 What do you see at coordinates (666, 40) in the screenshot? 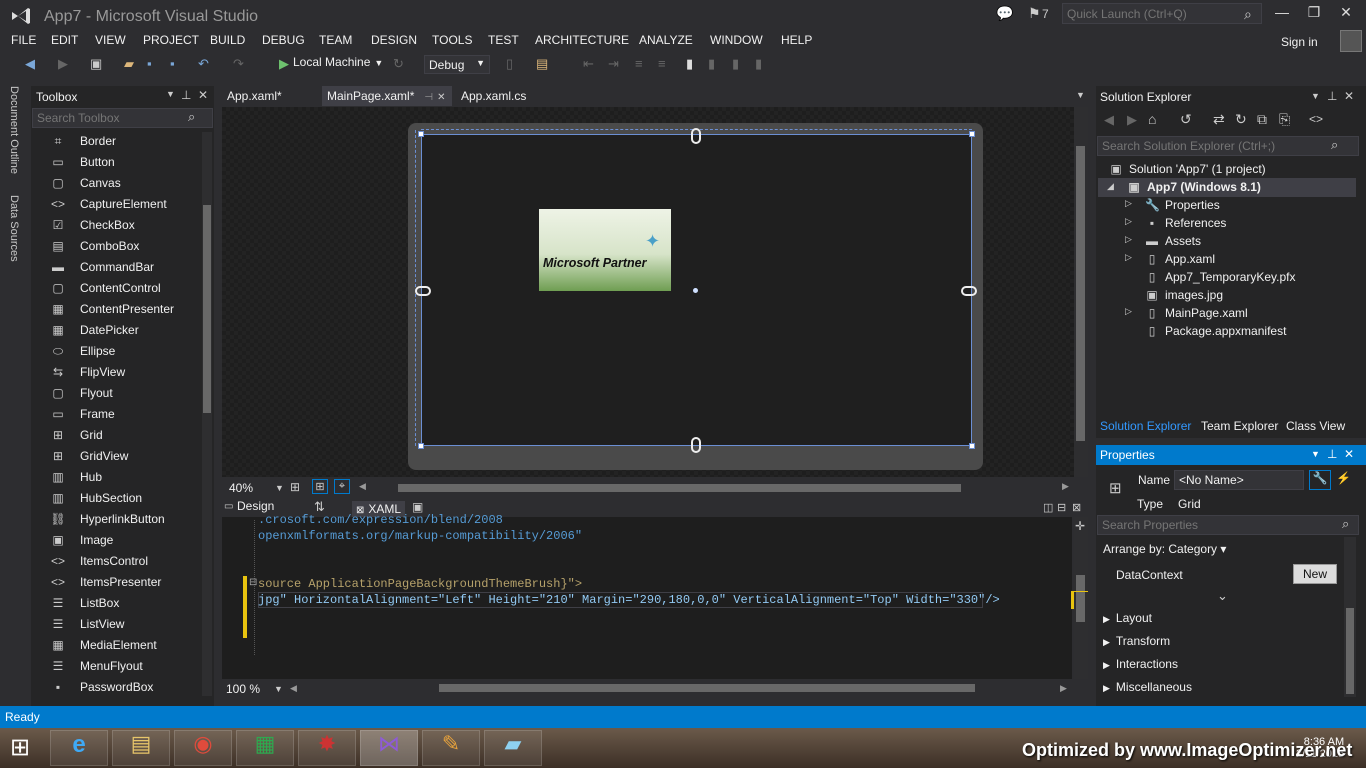
I see `menu-analyze: ANALYZE` at bounding box center [666, 40].